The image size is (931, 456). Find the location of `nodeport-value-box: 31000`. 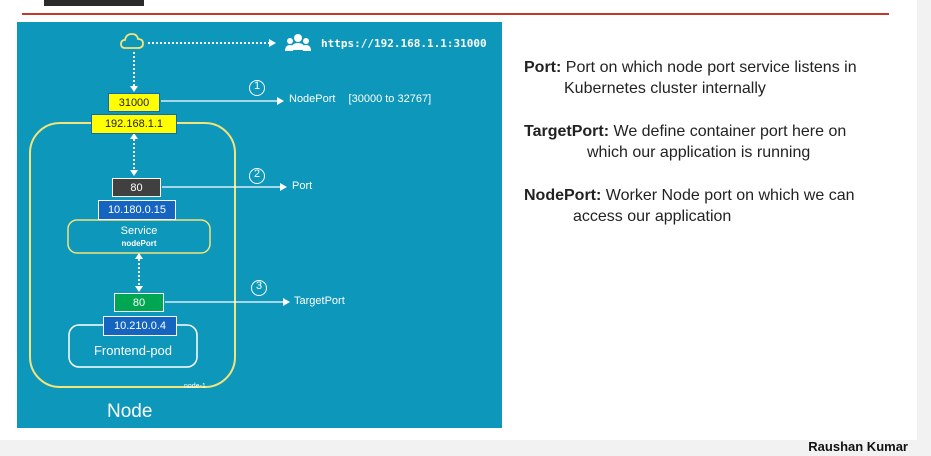

nodeport-value-box: 31000 is located at coordinates (134, 102).